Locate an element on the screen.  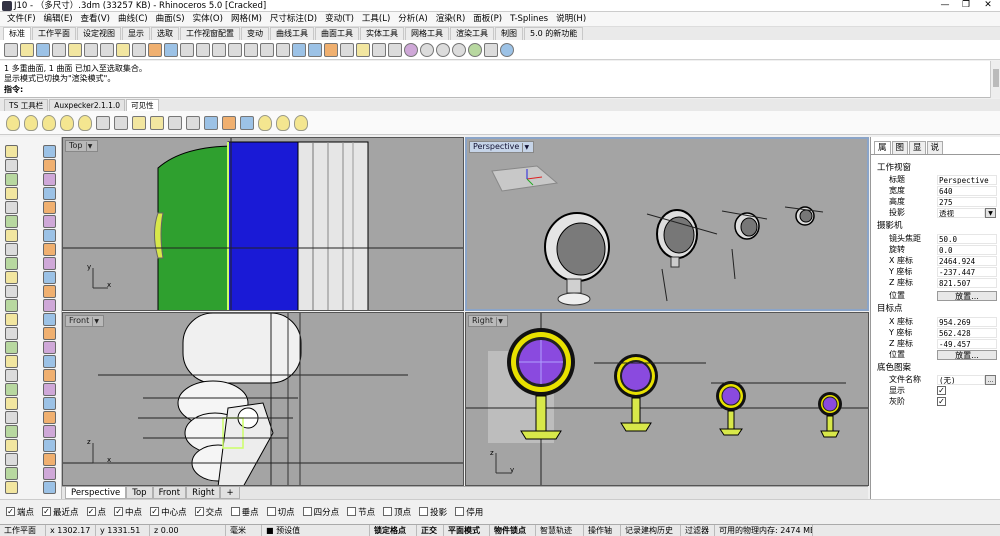
osnap-tangent: 切点 is located at coordinates (280, 512).